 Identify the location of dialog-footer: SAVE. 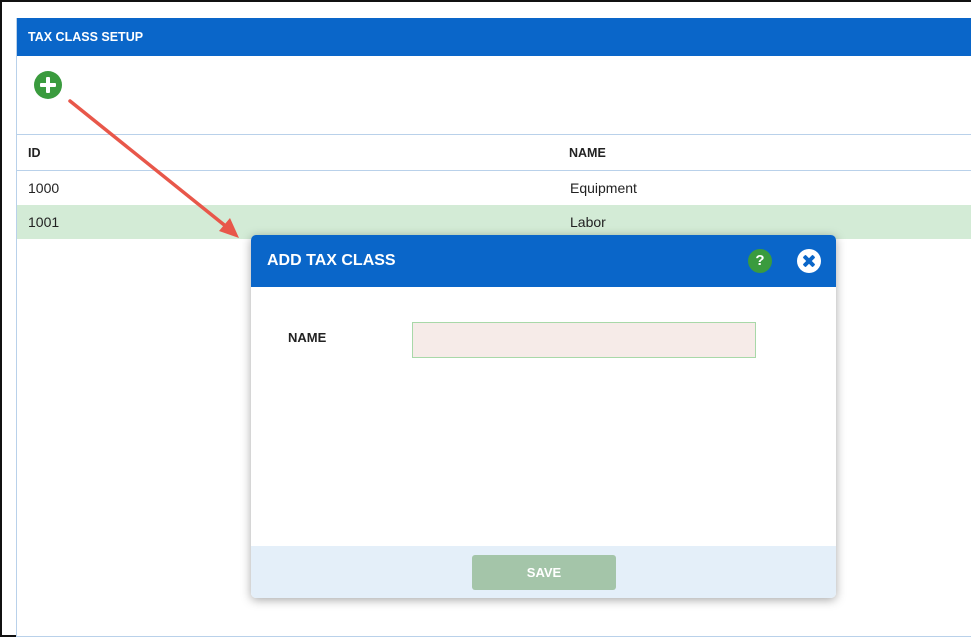
(543, 572).